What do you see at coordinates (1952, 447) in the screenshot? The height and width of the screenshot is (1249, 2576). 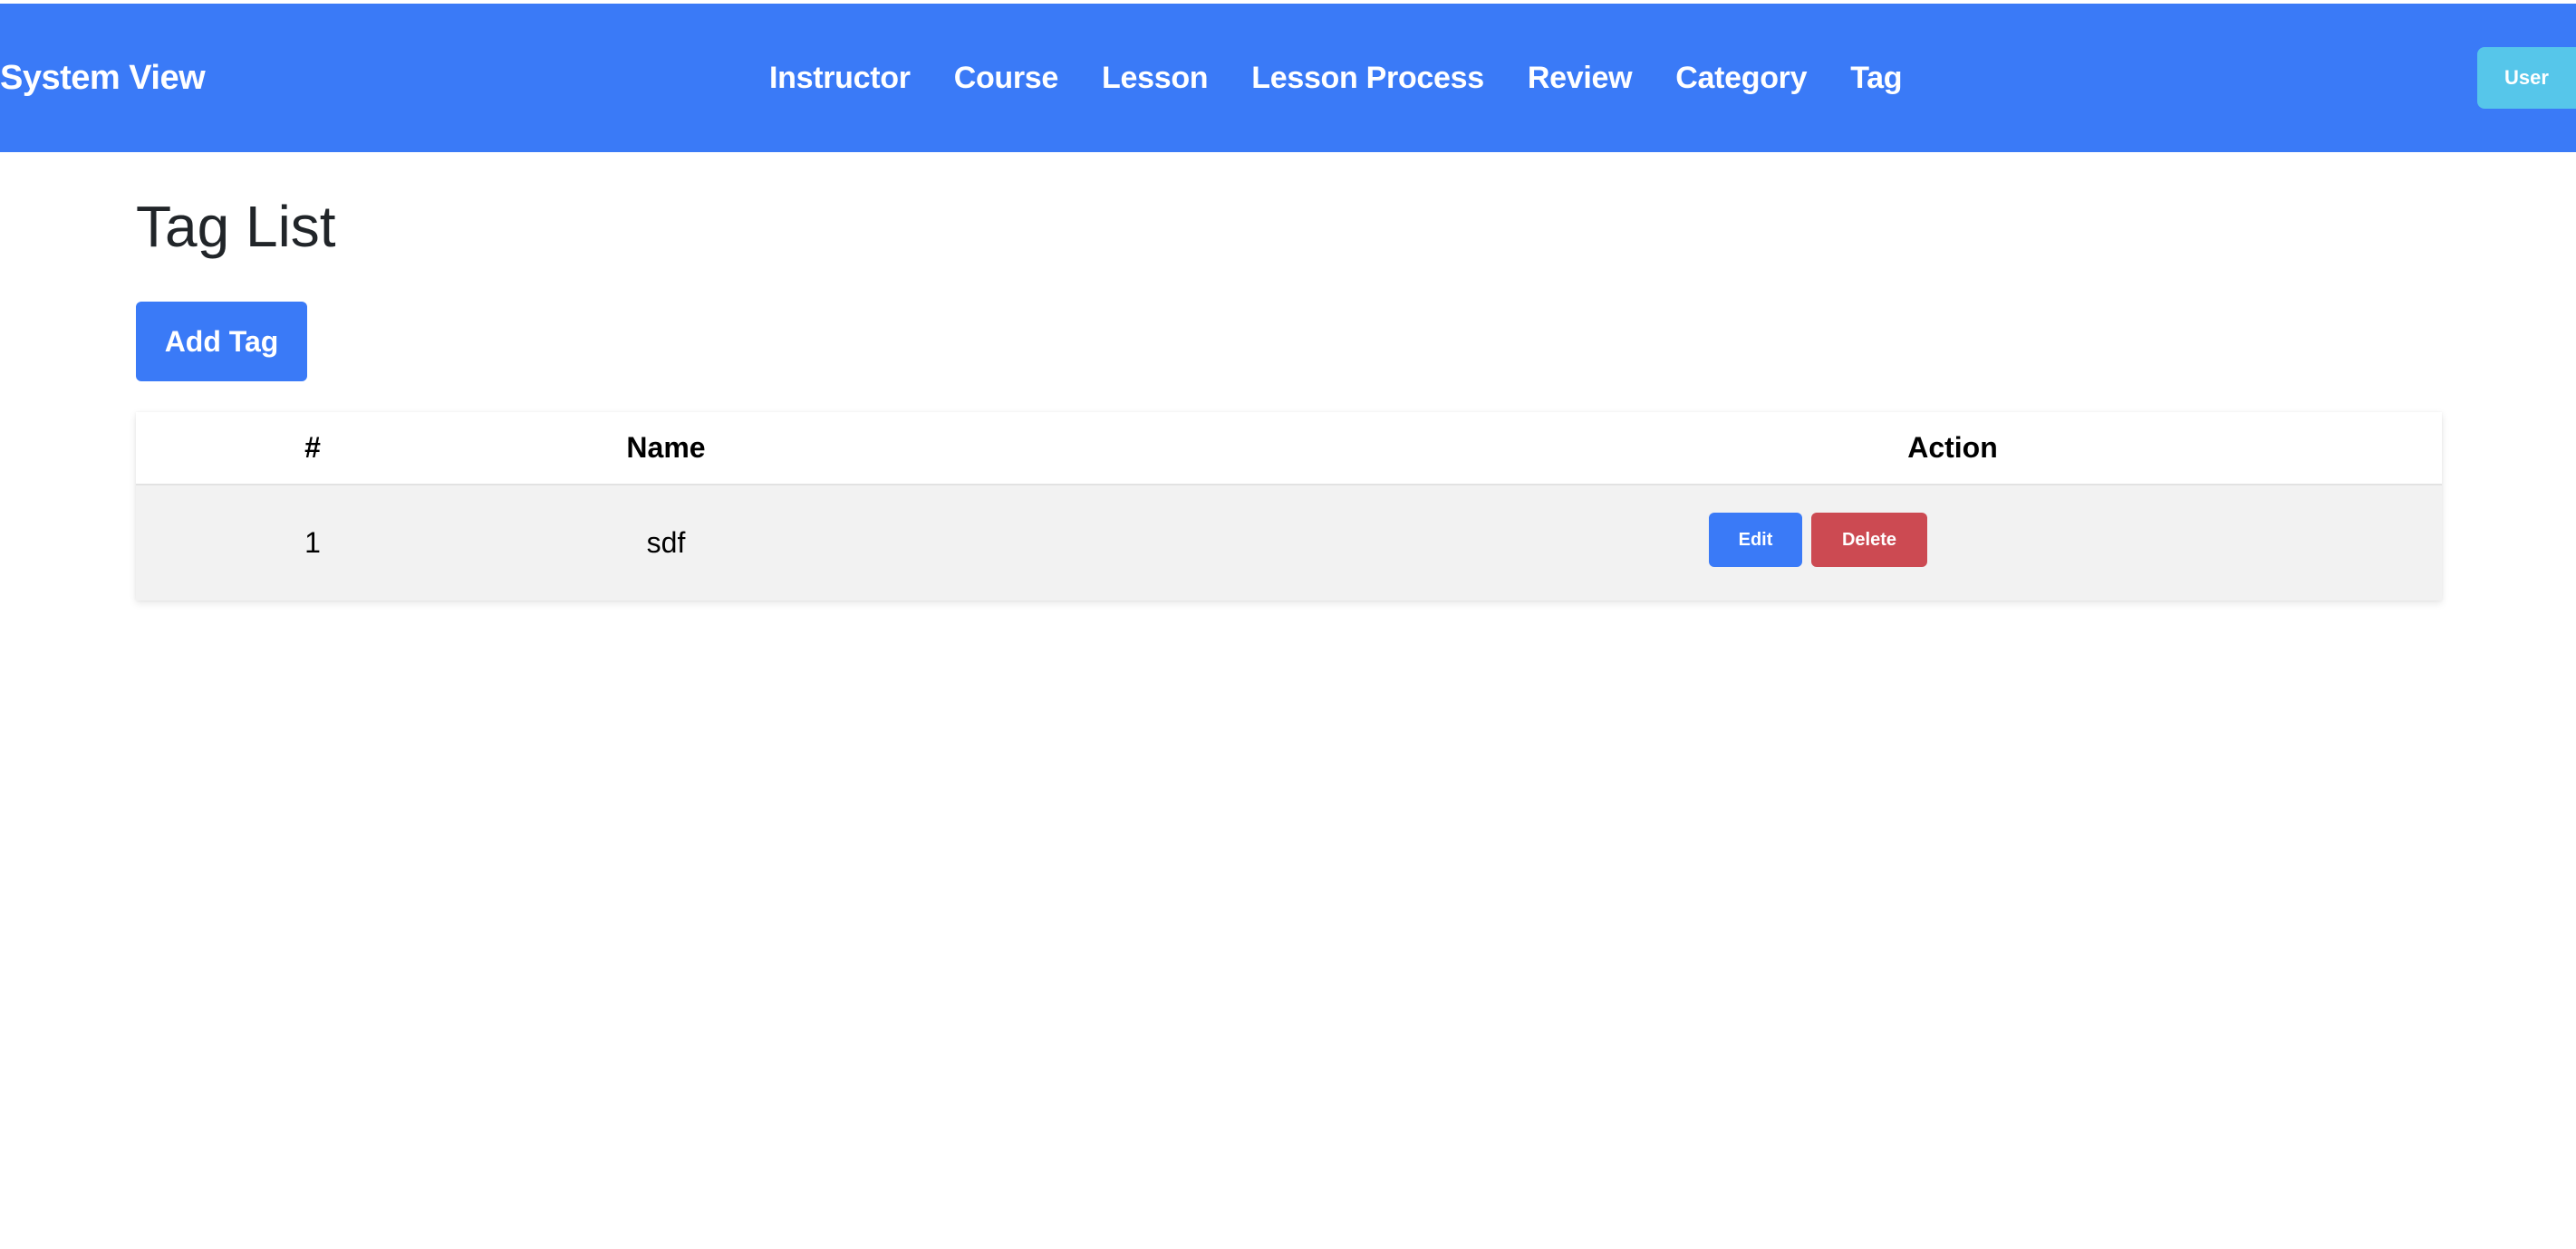 I see `header-action: Action` at bounding box center [1952, 447].